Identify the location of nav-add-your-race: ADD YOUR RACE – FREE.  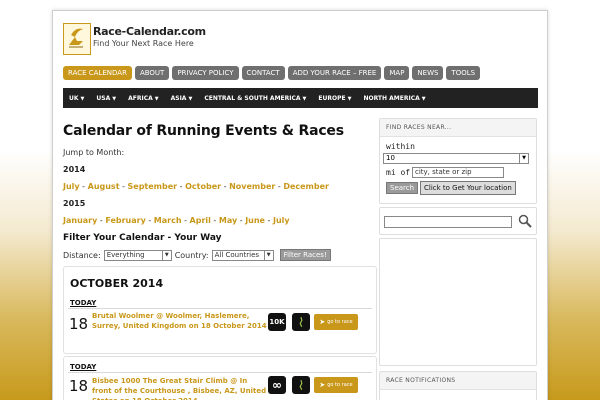
(334, 73).